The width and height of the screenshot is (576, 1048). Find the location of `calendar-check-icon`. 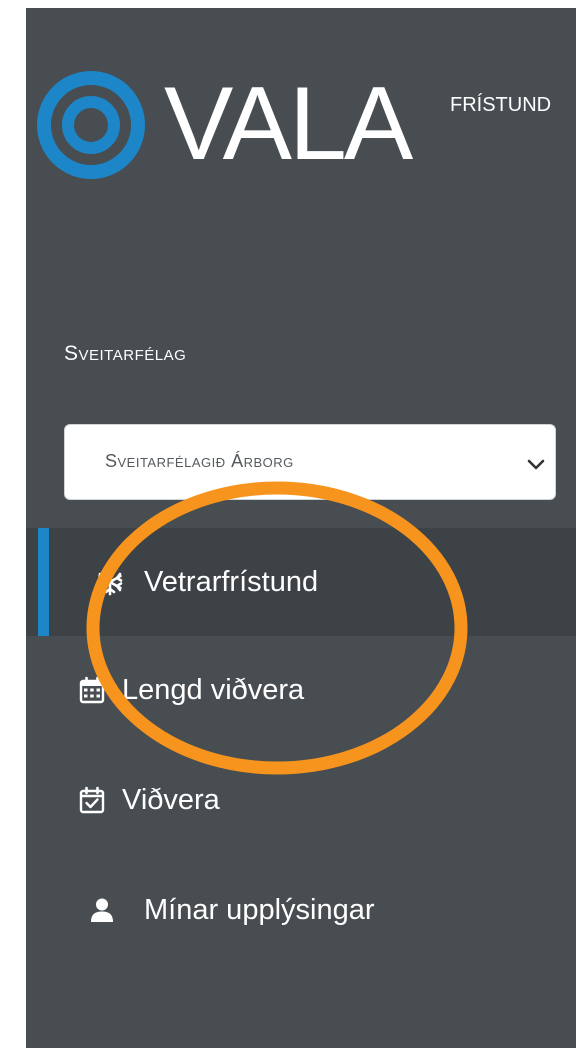

calendar-check-icon is located at coordinates (92, 800).